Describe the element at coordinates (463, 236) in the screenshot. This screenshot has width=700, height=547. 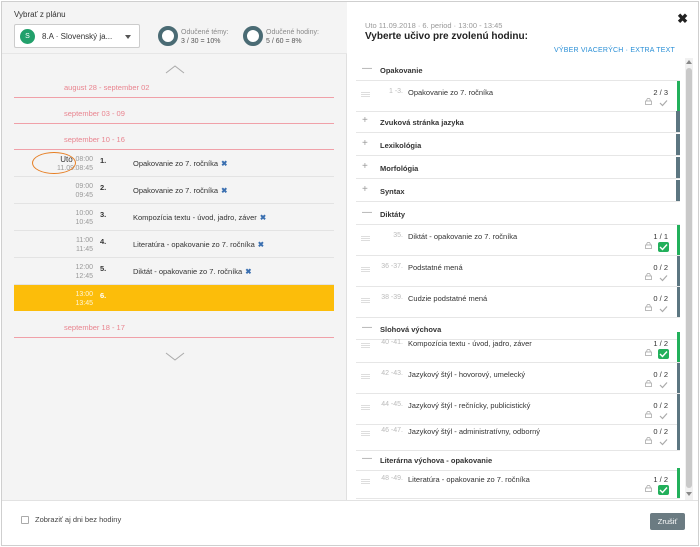
I see `topic-name: Diktát - opakovanie zo 7. ročníka` at that location.